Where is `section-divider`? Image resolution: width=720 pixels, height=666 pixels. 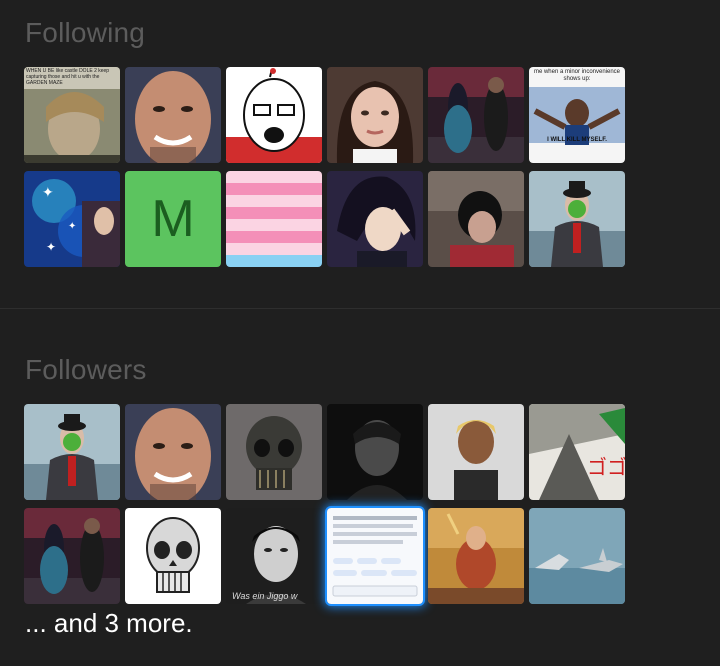
section-divider is located at coordinates (360, 308).